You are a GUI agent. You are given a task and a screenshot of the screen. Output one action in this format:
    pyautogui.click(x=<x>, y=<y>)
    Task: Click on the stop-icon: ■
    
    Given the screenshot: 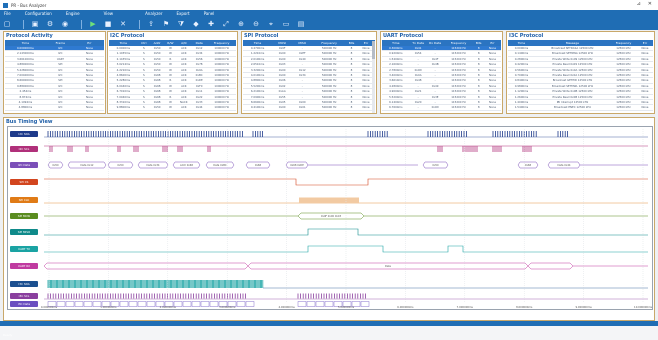 What is the action you would take?
    pyautogui.click(x=108, y=24)
    